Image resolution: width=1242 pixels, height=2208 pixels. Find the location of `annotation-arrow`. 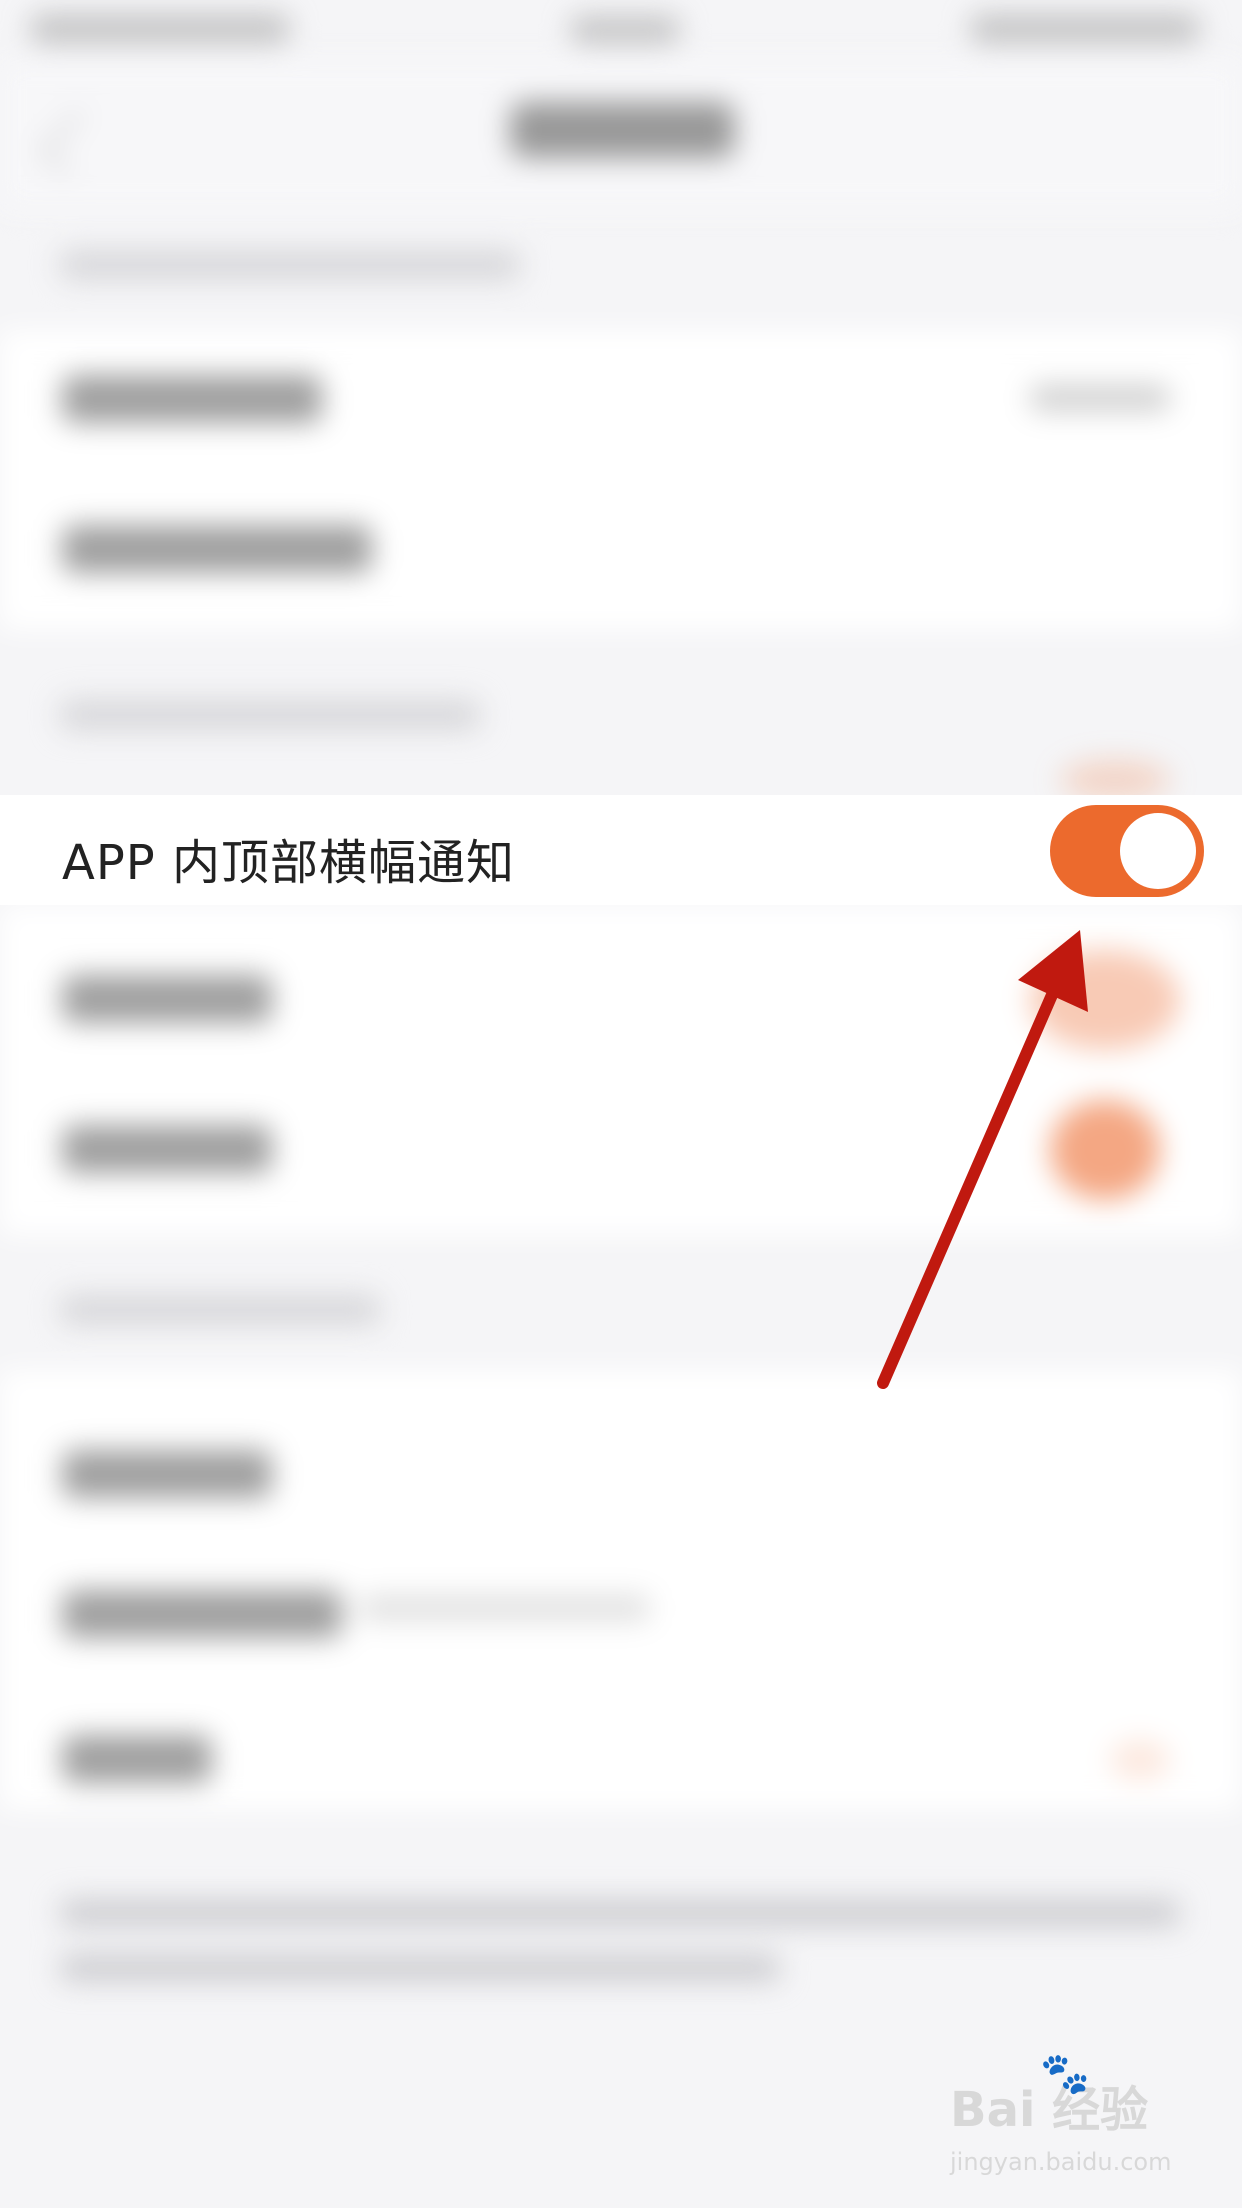

annotation-arrow is located at coordinates (982, 1159).